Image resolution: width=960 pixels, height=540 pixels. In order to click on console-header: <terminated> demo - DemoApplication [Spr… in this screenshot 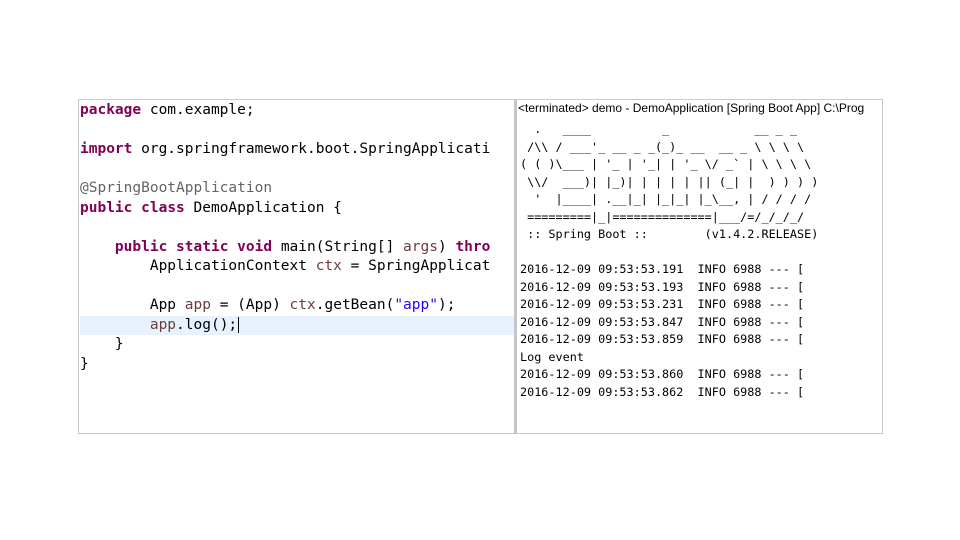, I will do `click(691, 108)`.